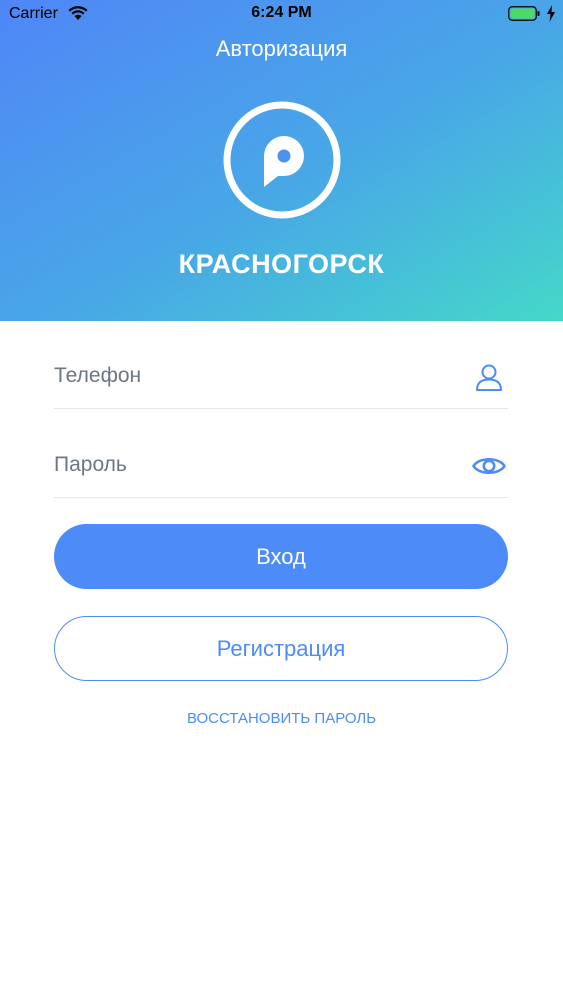  I want to click on status-bar: Carrier 6:24 PM, so click(281, 15).